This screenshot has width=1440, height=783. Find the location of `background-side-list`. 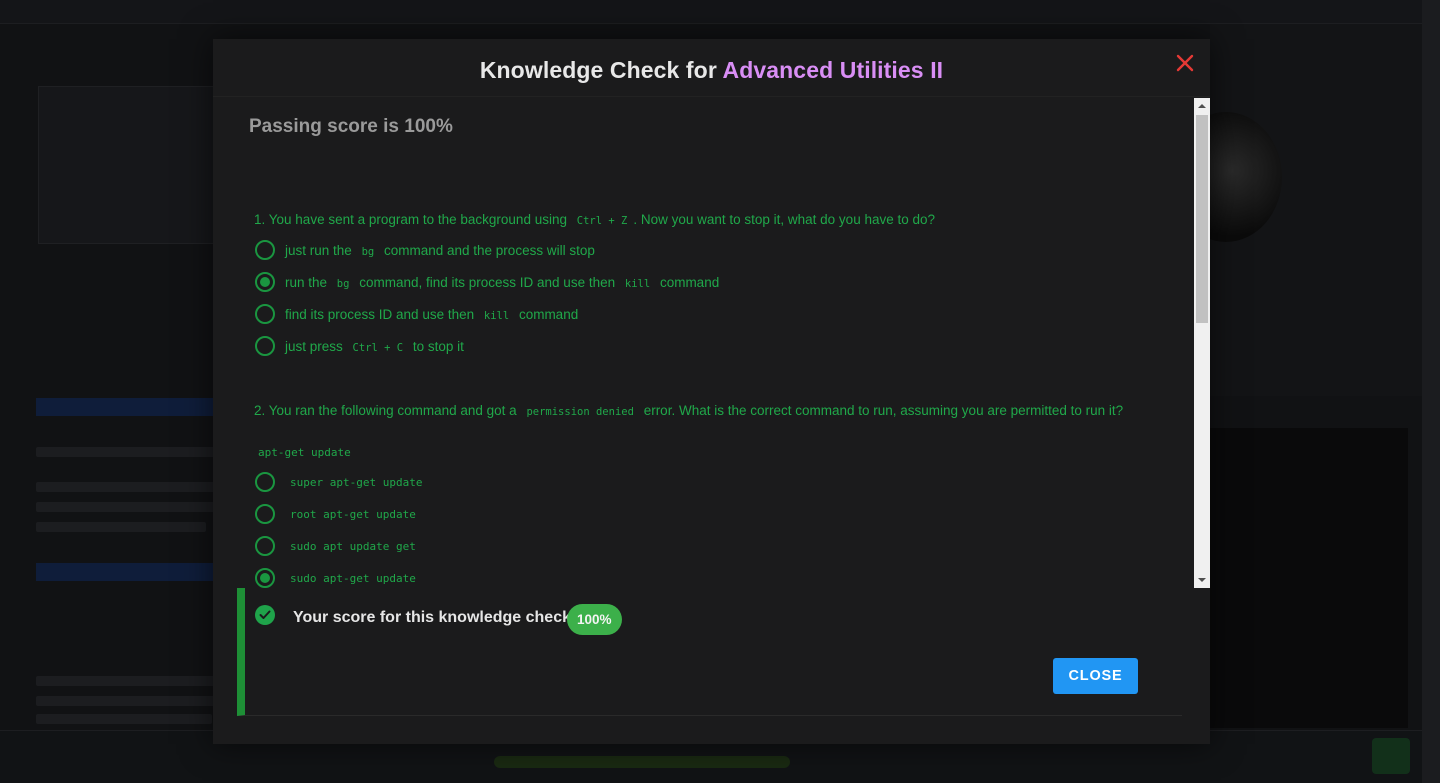

background-side-list is located at coordinates (1309, 578).